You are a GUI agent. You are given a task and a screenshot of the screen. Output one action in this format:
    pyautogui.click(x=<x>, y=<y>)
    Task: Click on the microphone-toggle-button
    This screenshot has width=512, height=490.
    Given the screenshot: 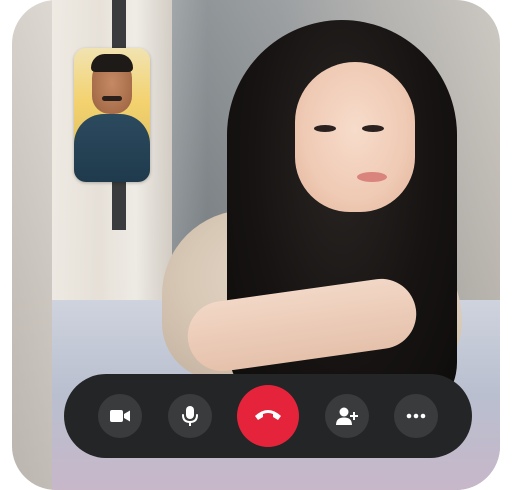 What is the action you would take?
    pyautogui.click(x=189, y=416)
    